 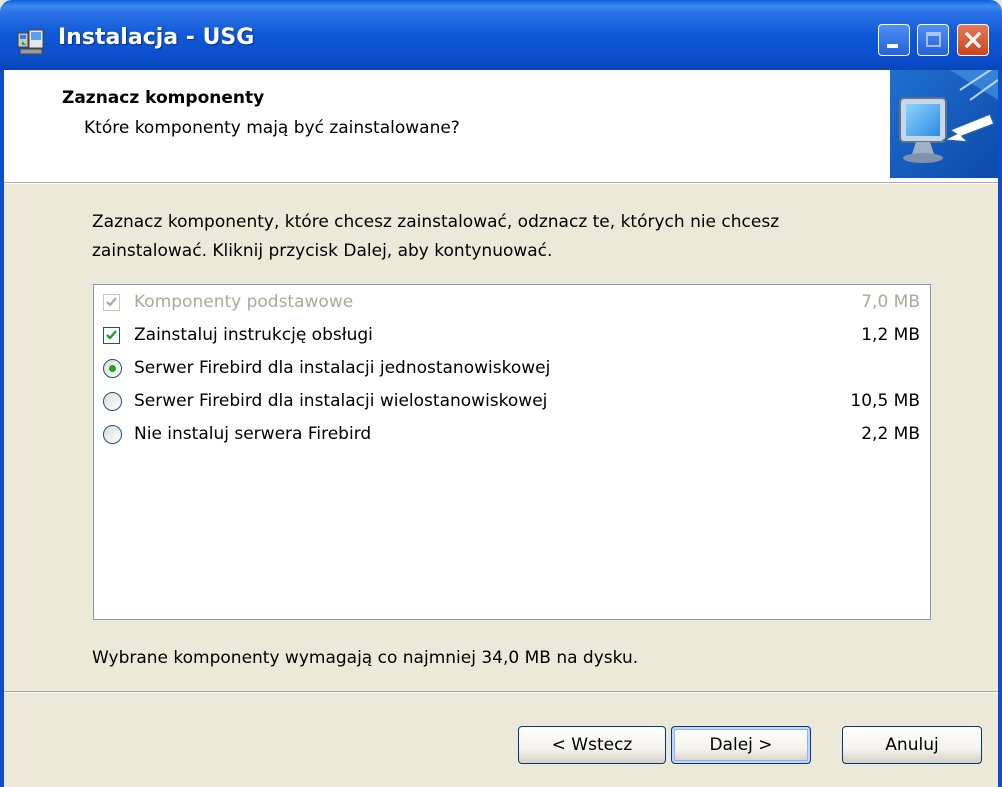 I want to click on core-components-checkbox, so click(x=111, y=302).